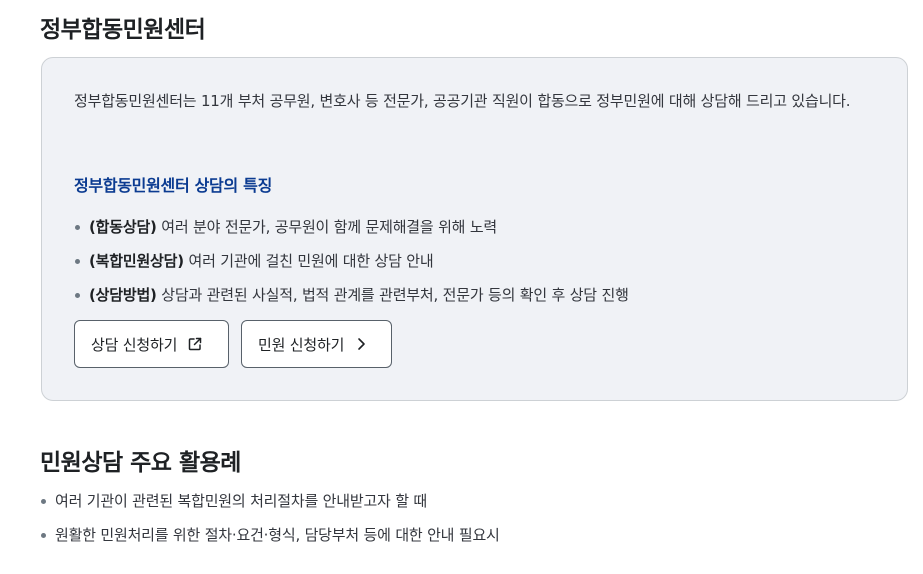 This screenshot has width=923, height=574. Describe the element at coordinates (123, 227) in the screenshot. I see `feature-label: (합동상담)` at that location.